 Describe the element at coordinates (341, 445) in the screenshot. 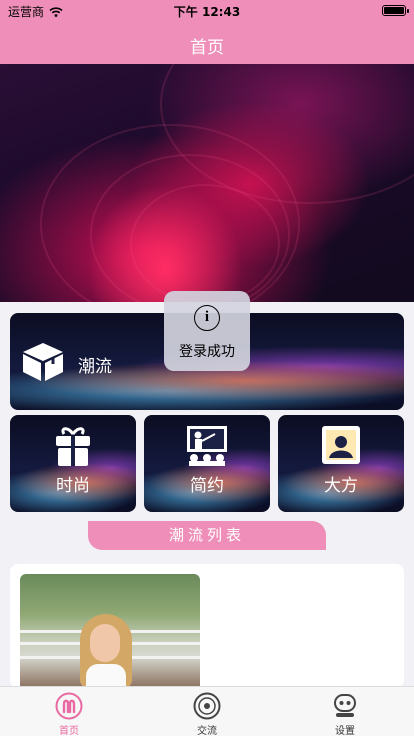

I see `contact-book-icon` at that location.